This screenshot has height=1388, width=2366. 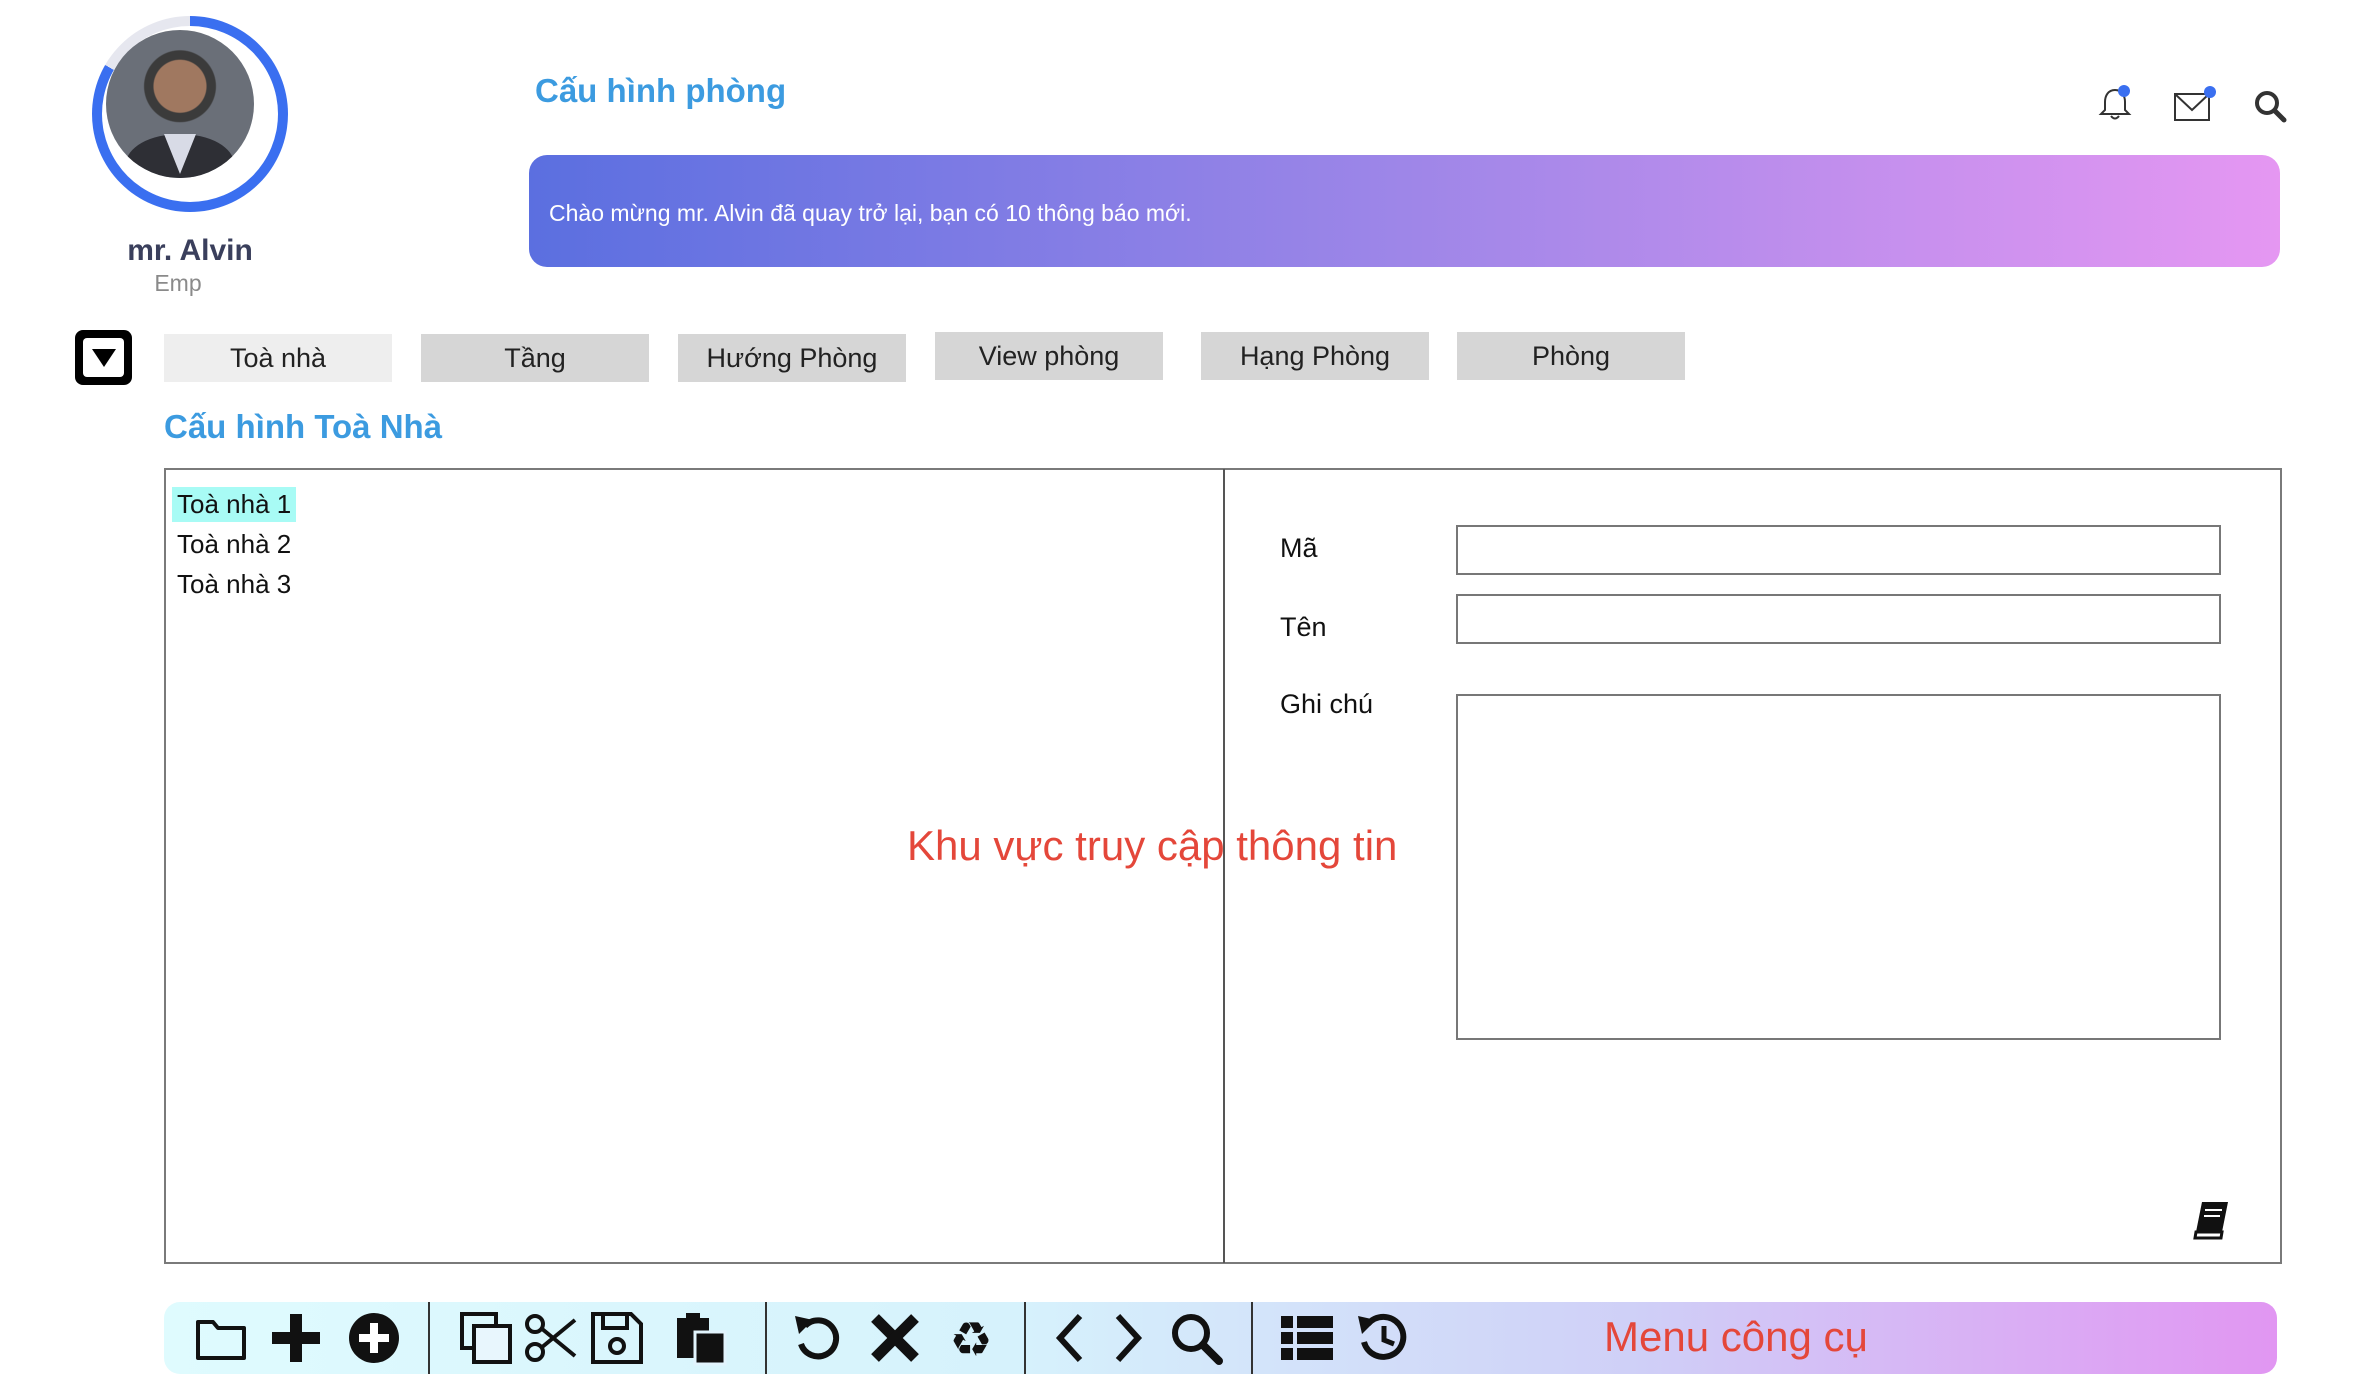 I want to click on close-icon, so click(x=895, y=1338).